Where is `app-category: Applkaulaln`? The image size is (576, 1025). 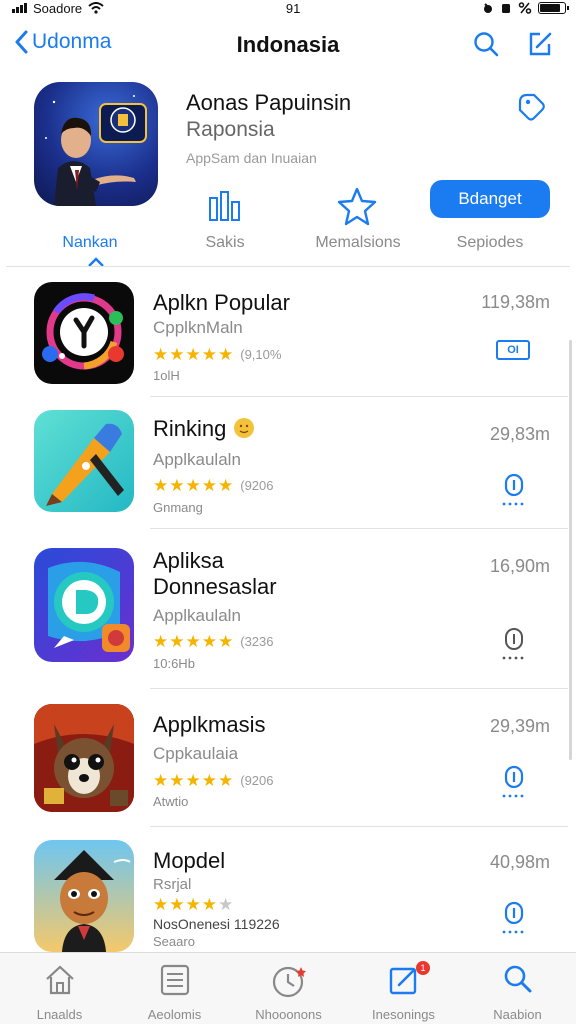
app-category: Applkaulaln is located at coordinates (197, 615).